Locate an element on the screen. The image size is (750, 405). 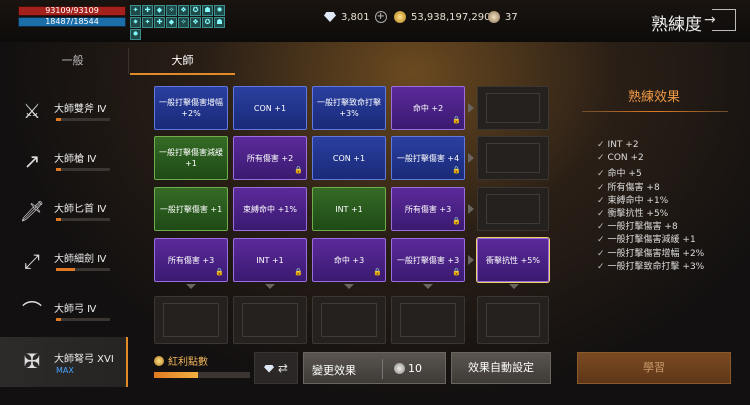
mastery-node-label: 一般打擊傷害增幅 +2% is located at coordinates (191, 108).